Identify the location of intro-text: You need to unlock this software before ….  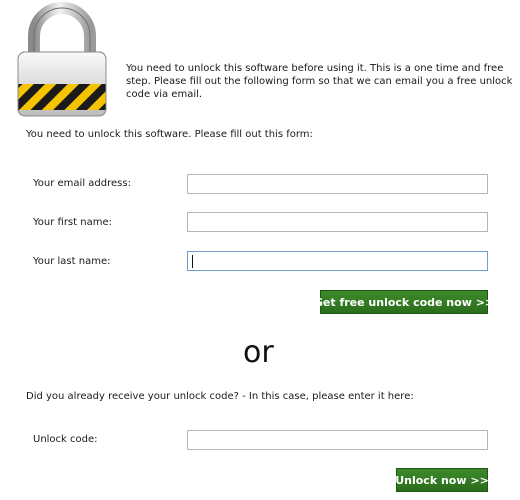
(319, 81).